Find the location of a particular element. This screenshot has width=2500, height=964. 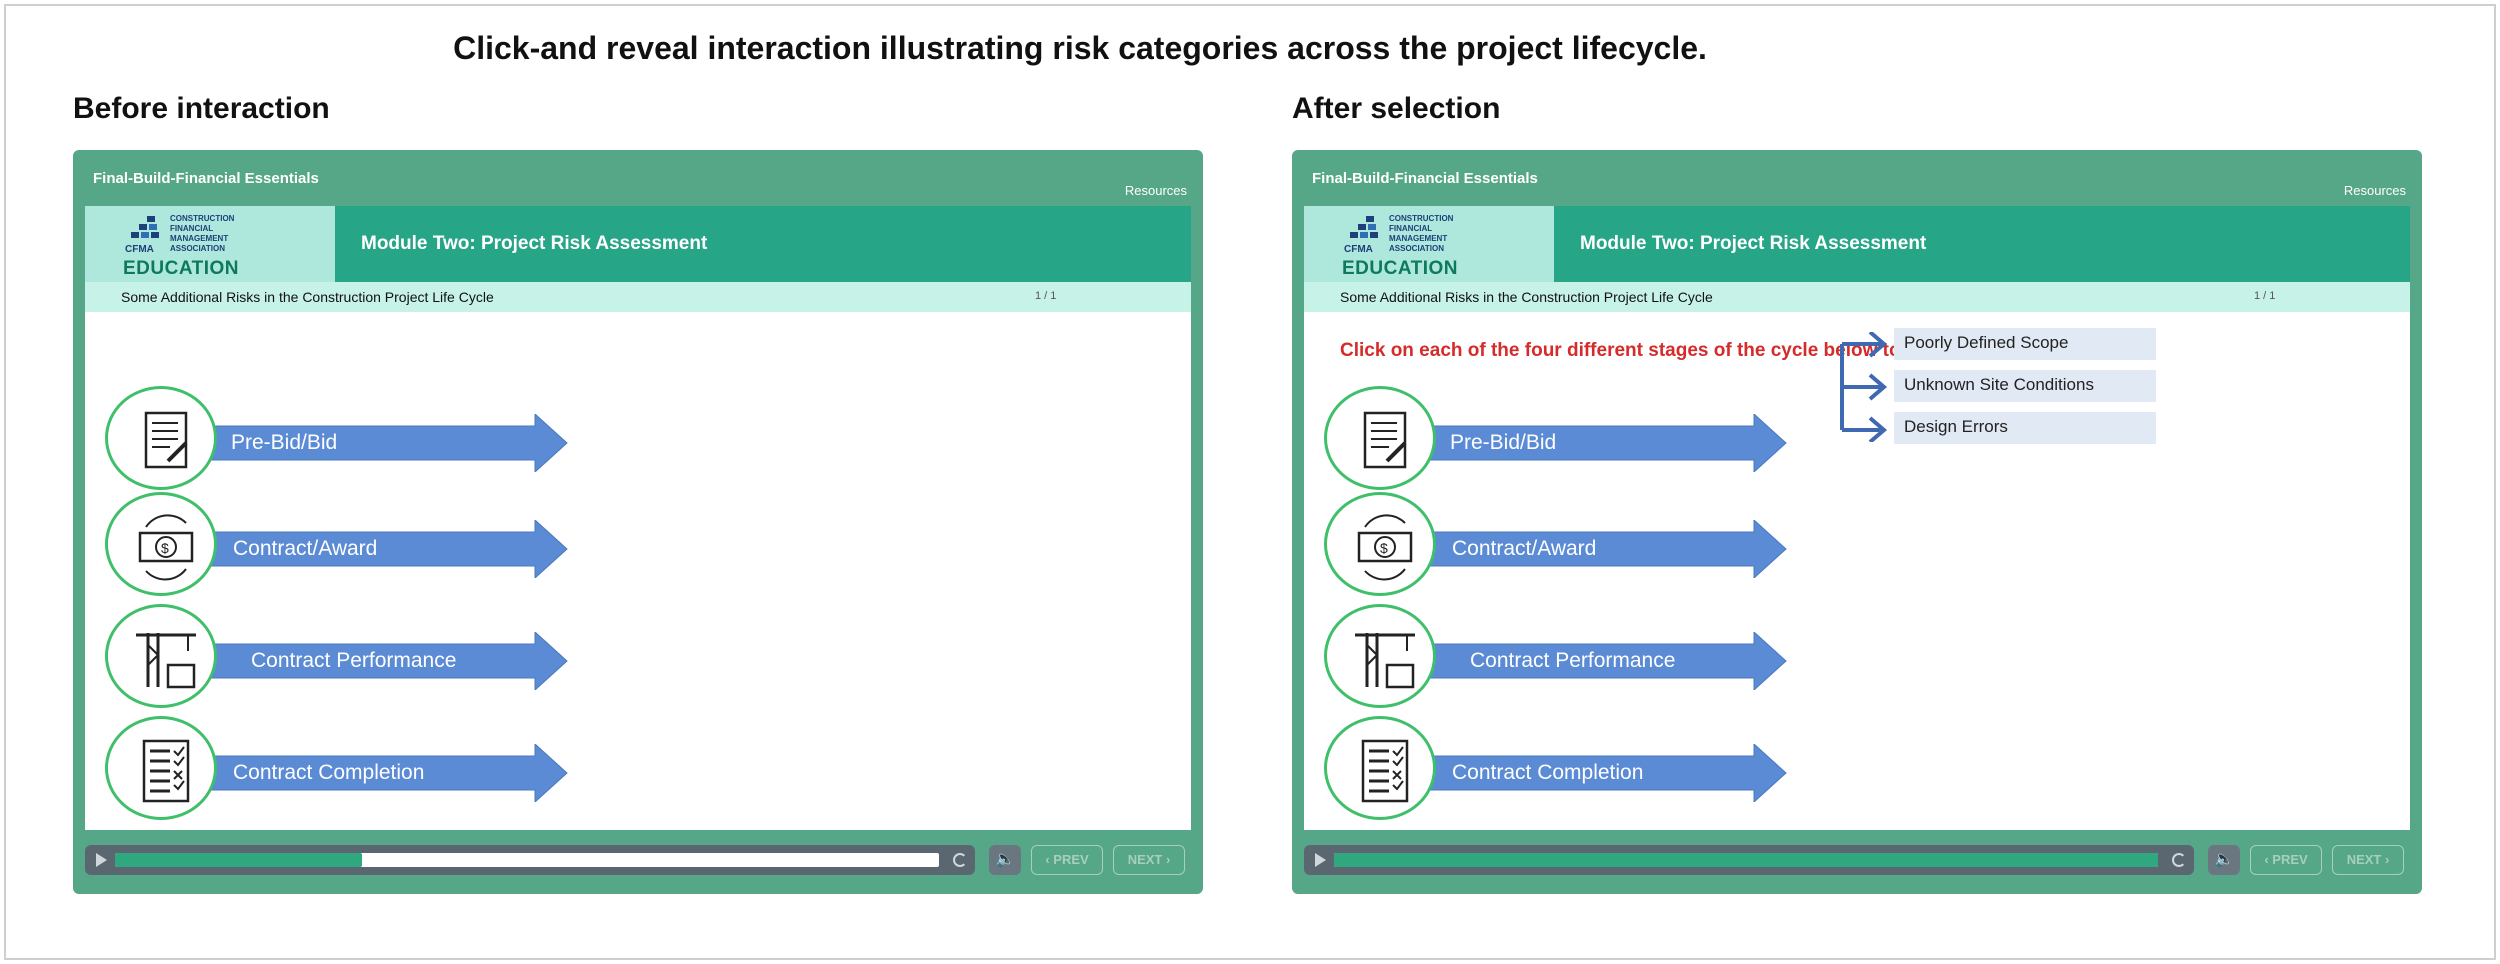

risk-item: Poorly Defined Scope is located at coordinates (2025, 344).